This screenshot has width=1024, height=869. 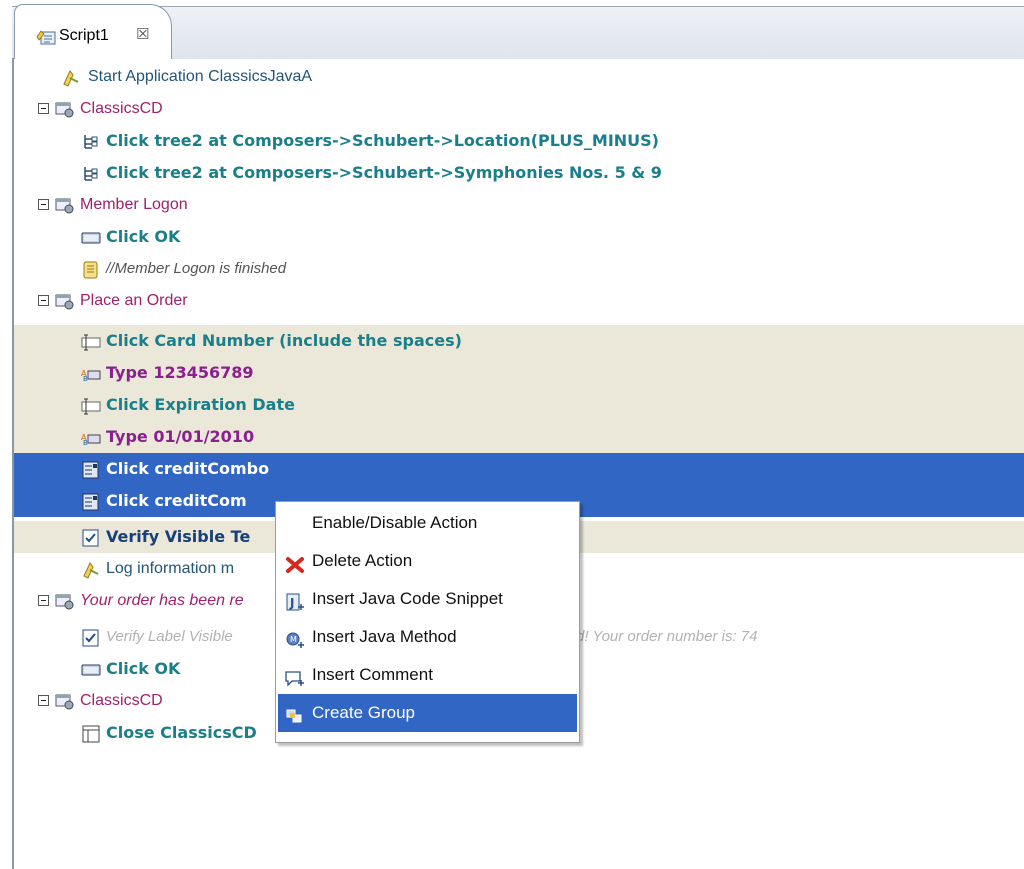 I want to click on tree-row-text: Click creditCombo, so click(x=188, y=468).